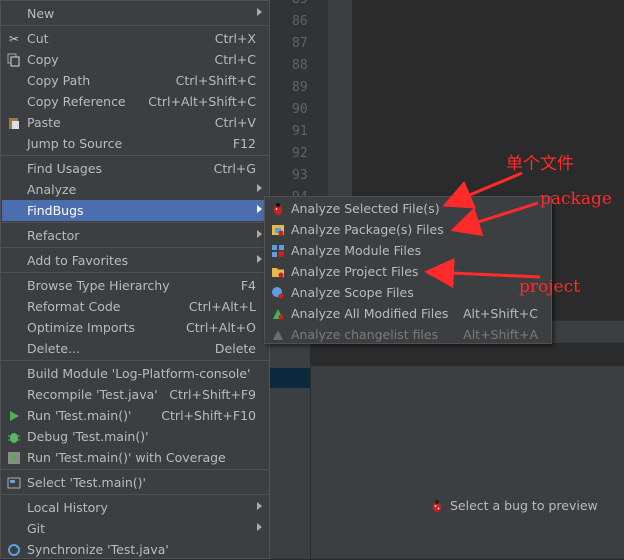  Describe the element at coordinates (278, 230) in the screenshot. I see `package-icon` at that location.